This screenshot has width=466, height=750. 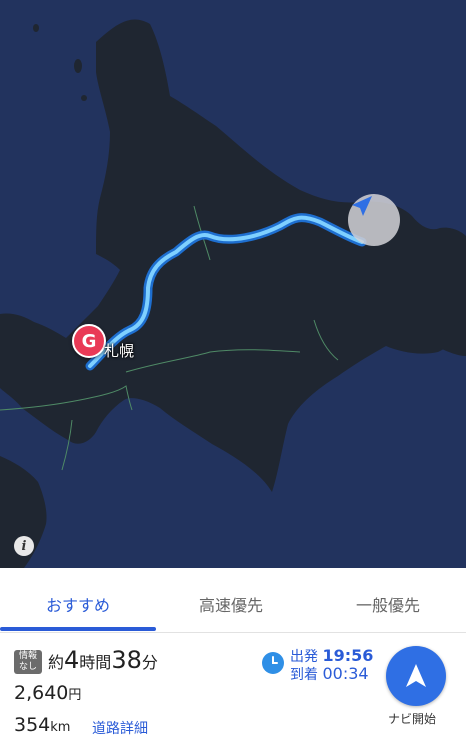 What do you see at coordinates (48, 693) in the screenshot?
I see `toll-fee: 2,640円` at bounding box center [48, 693].